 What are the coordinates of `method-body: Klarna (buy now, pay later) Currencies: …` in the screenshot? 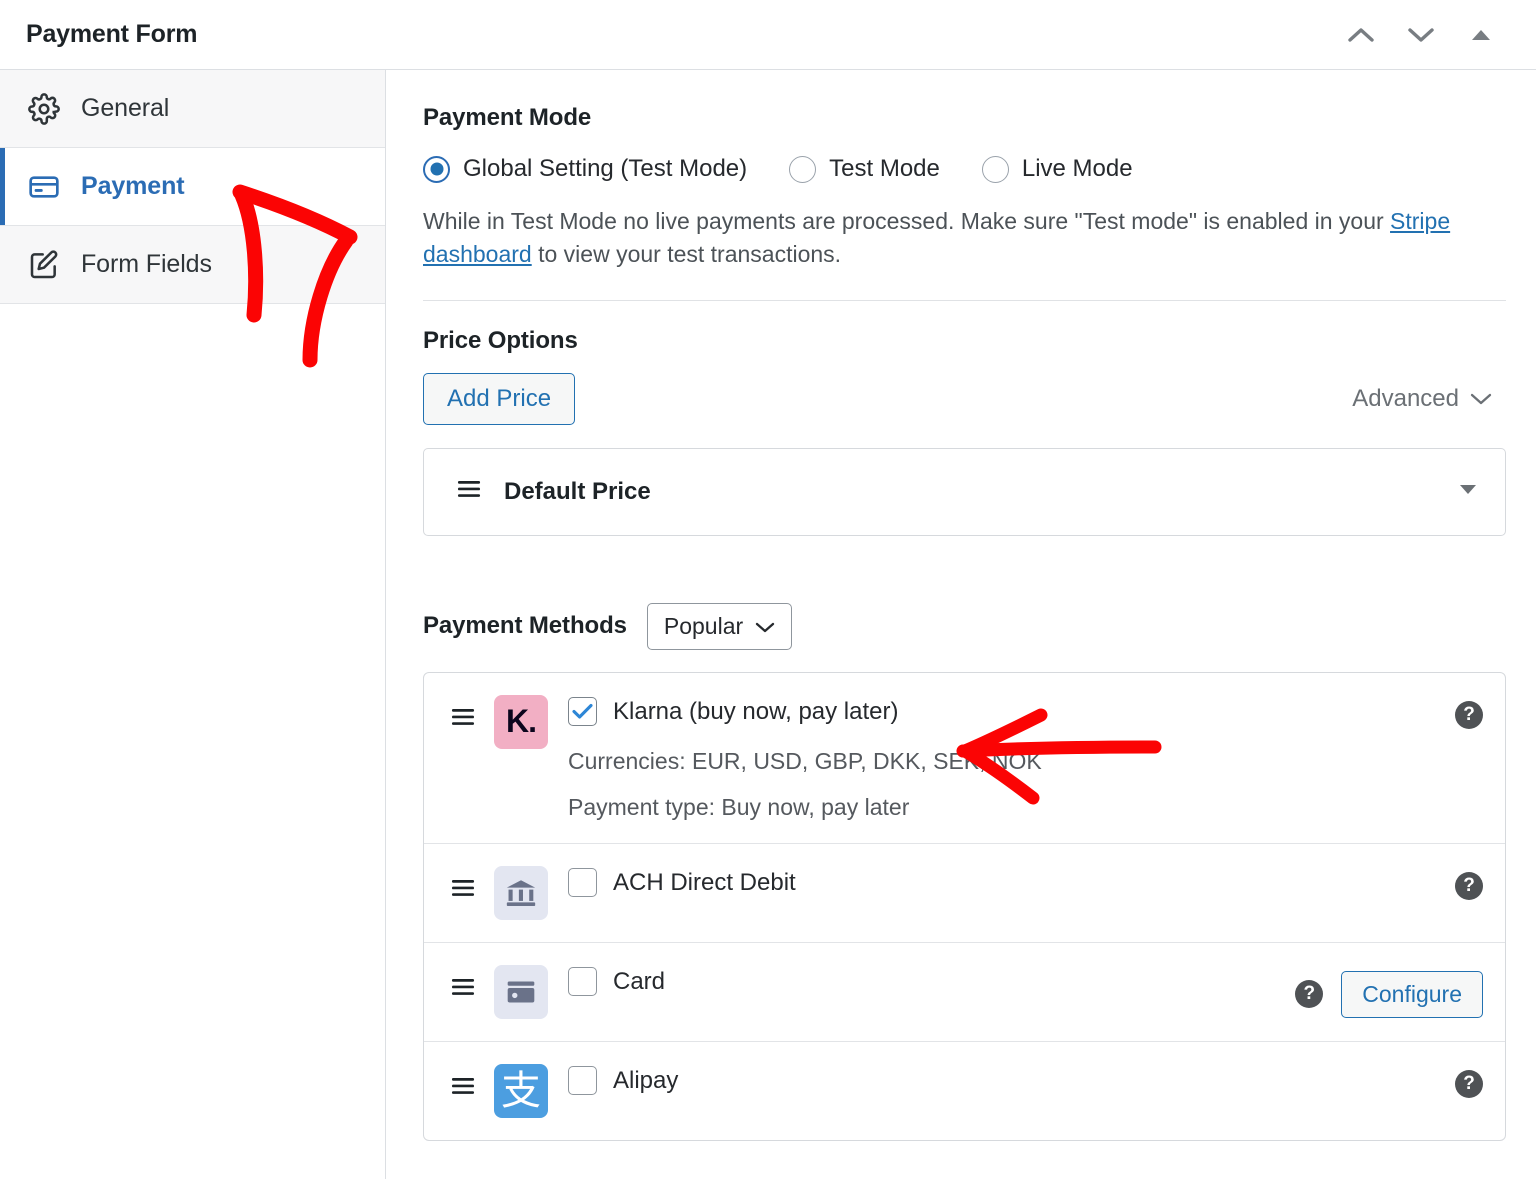 It's located at (1011, 758).